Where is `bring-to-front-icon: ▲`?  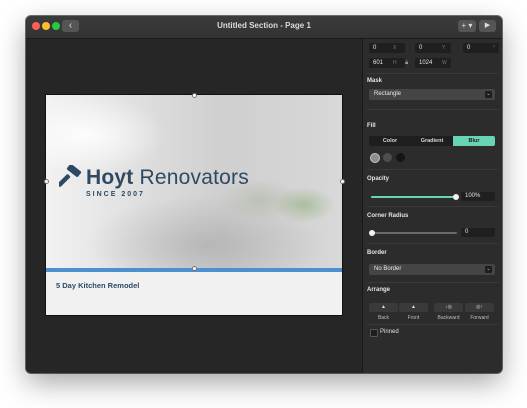
bring-to-front-icon: ▲ is located at coordinates (413, 307).